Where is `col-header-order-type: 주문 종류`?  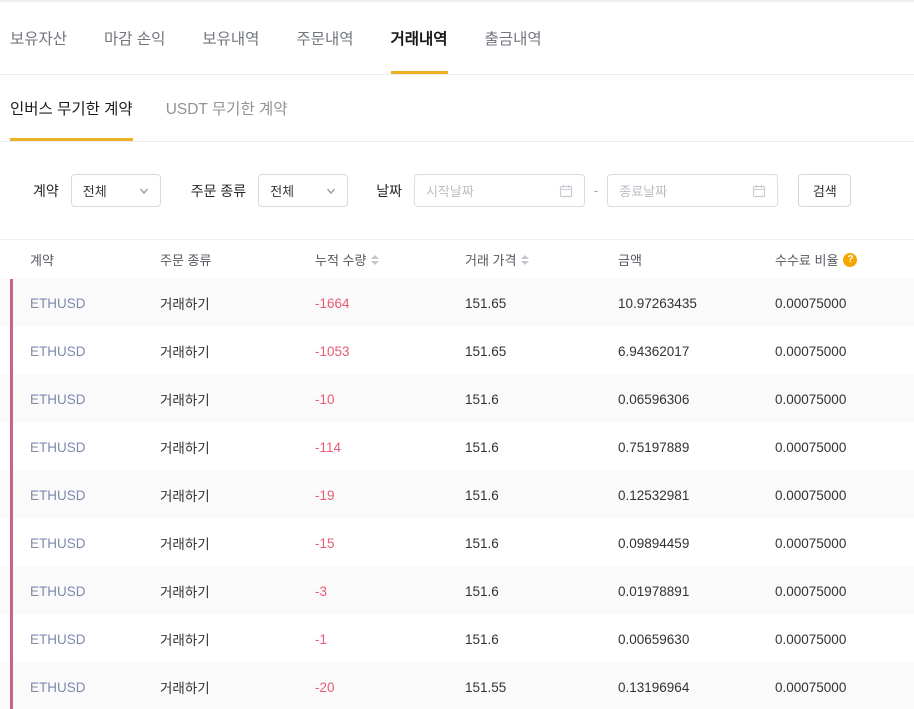 col-header-order-type: 주문 종류 is located at coordinates (186, 260).